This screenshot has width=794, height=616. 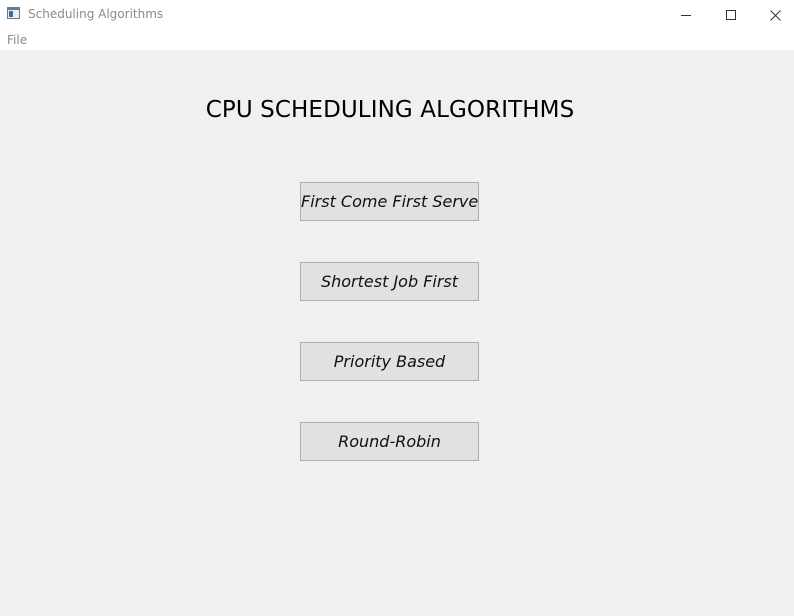 What do you see at coordinates (397, 40) in the screenshot?
I see `menu-bar: File` at bounding box center [397, 40].